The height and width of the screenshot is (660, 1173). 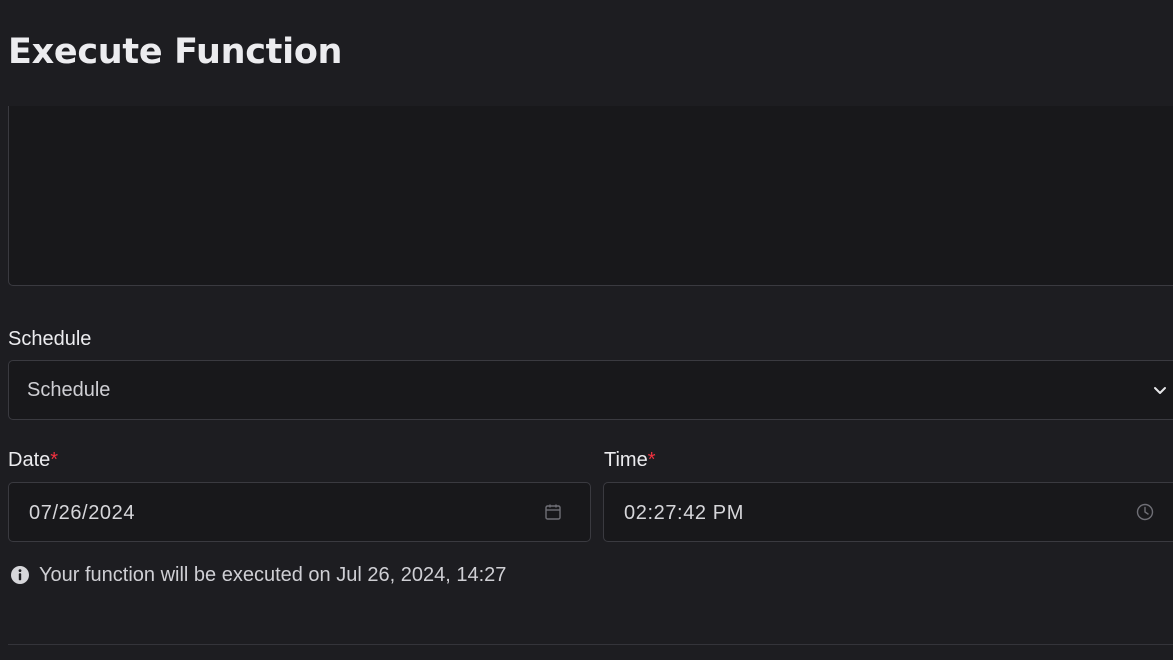 I want to click on time-label: Time*, so click(x=630, y=460).